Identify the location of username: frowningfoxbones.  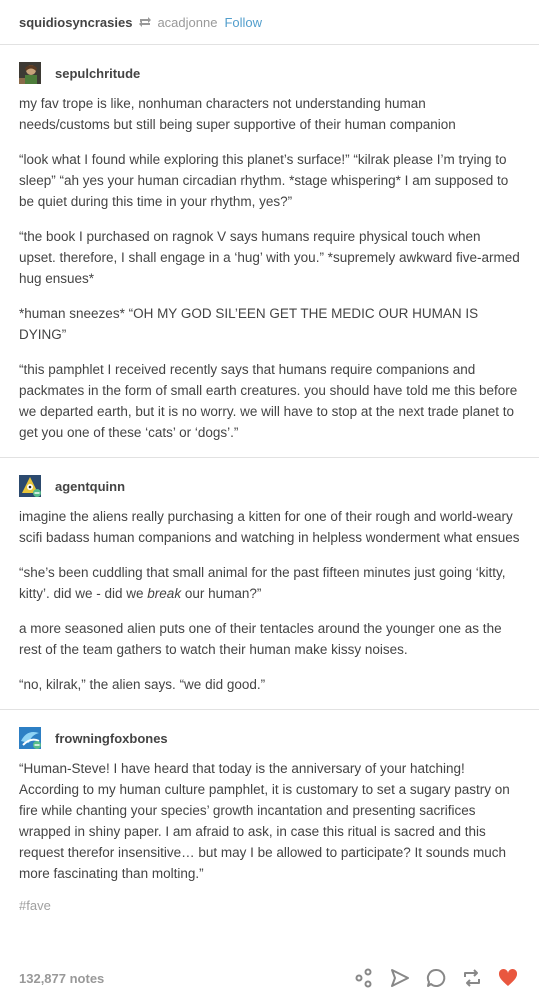
(111, 738).